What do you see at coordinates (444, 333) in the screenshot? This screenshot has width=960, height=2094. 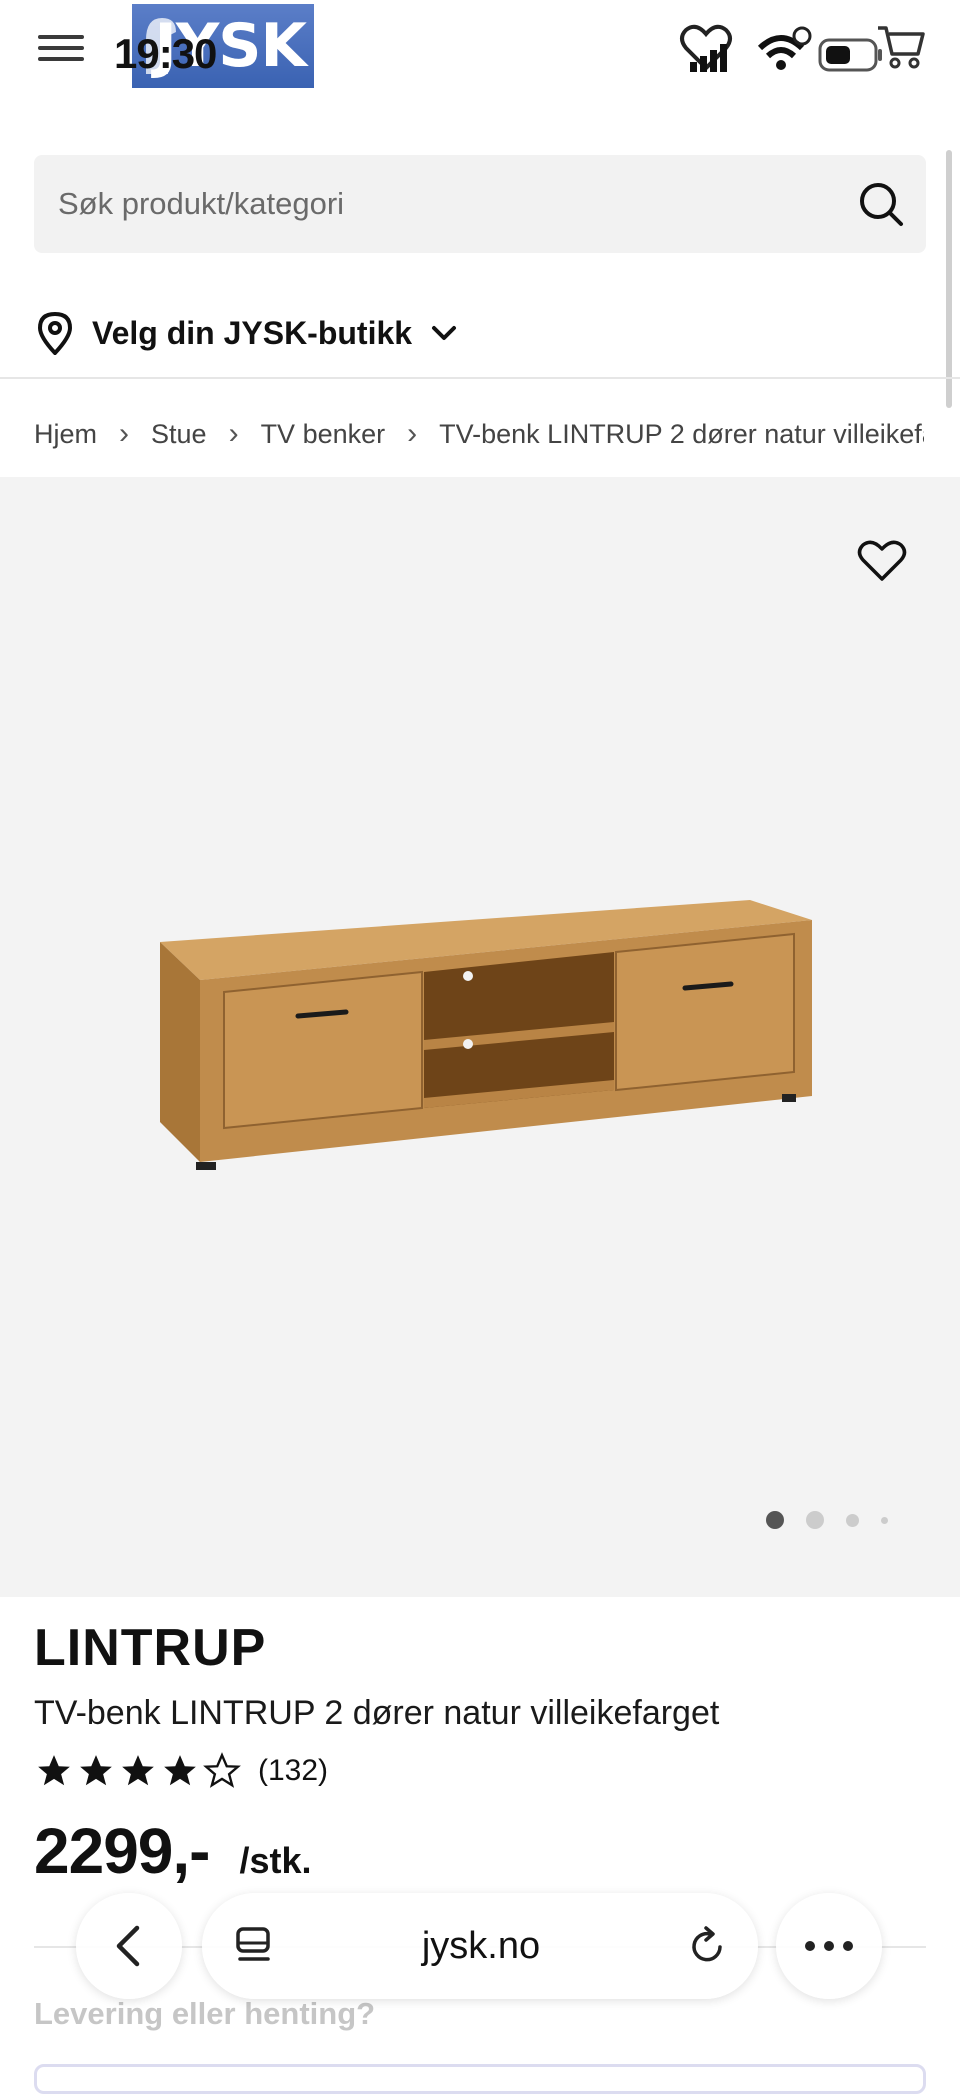 I see `chevron-down-icon` at bounding box center [444, 333].